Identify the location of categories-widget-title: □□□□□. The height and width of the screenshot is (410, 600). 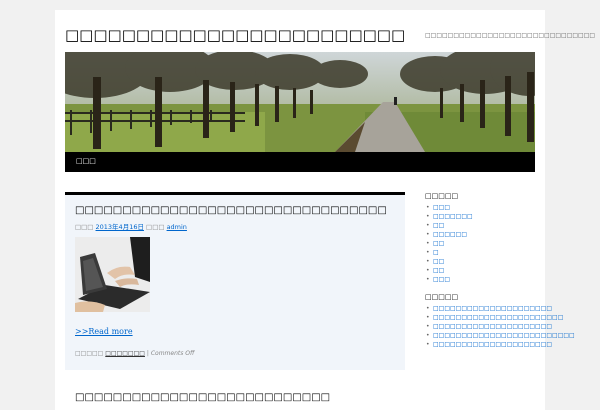
(442, 196).